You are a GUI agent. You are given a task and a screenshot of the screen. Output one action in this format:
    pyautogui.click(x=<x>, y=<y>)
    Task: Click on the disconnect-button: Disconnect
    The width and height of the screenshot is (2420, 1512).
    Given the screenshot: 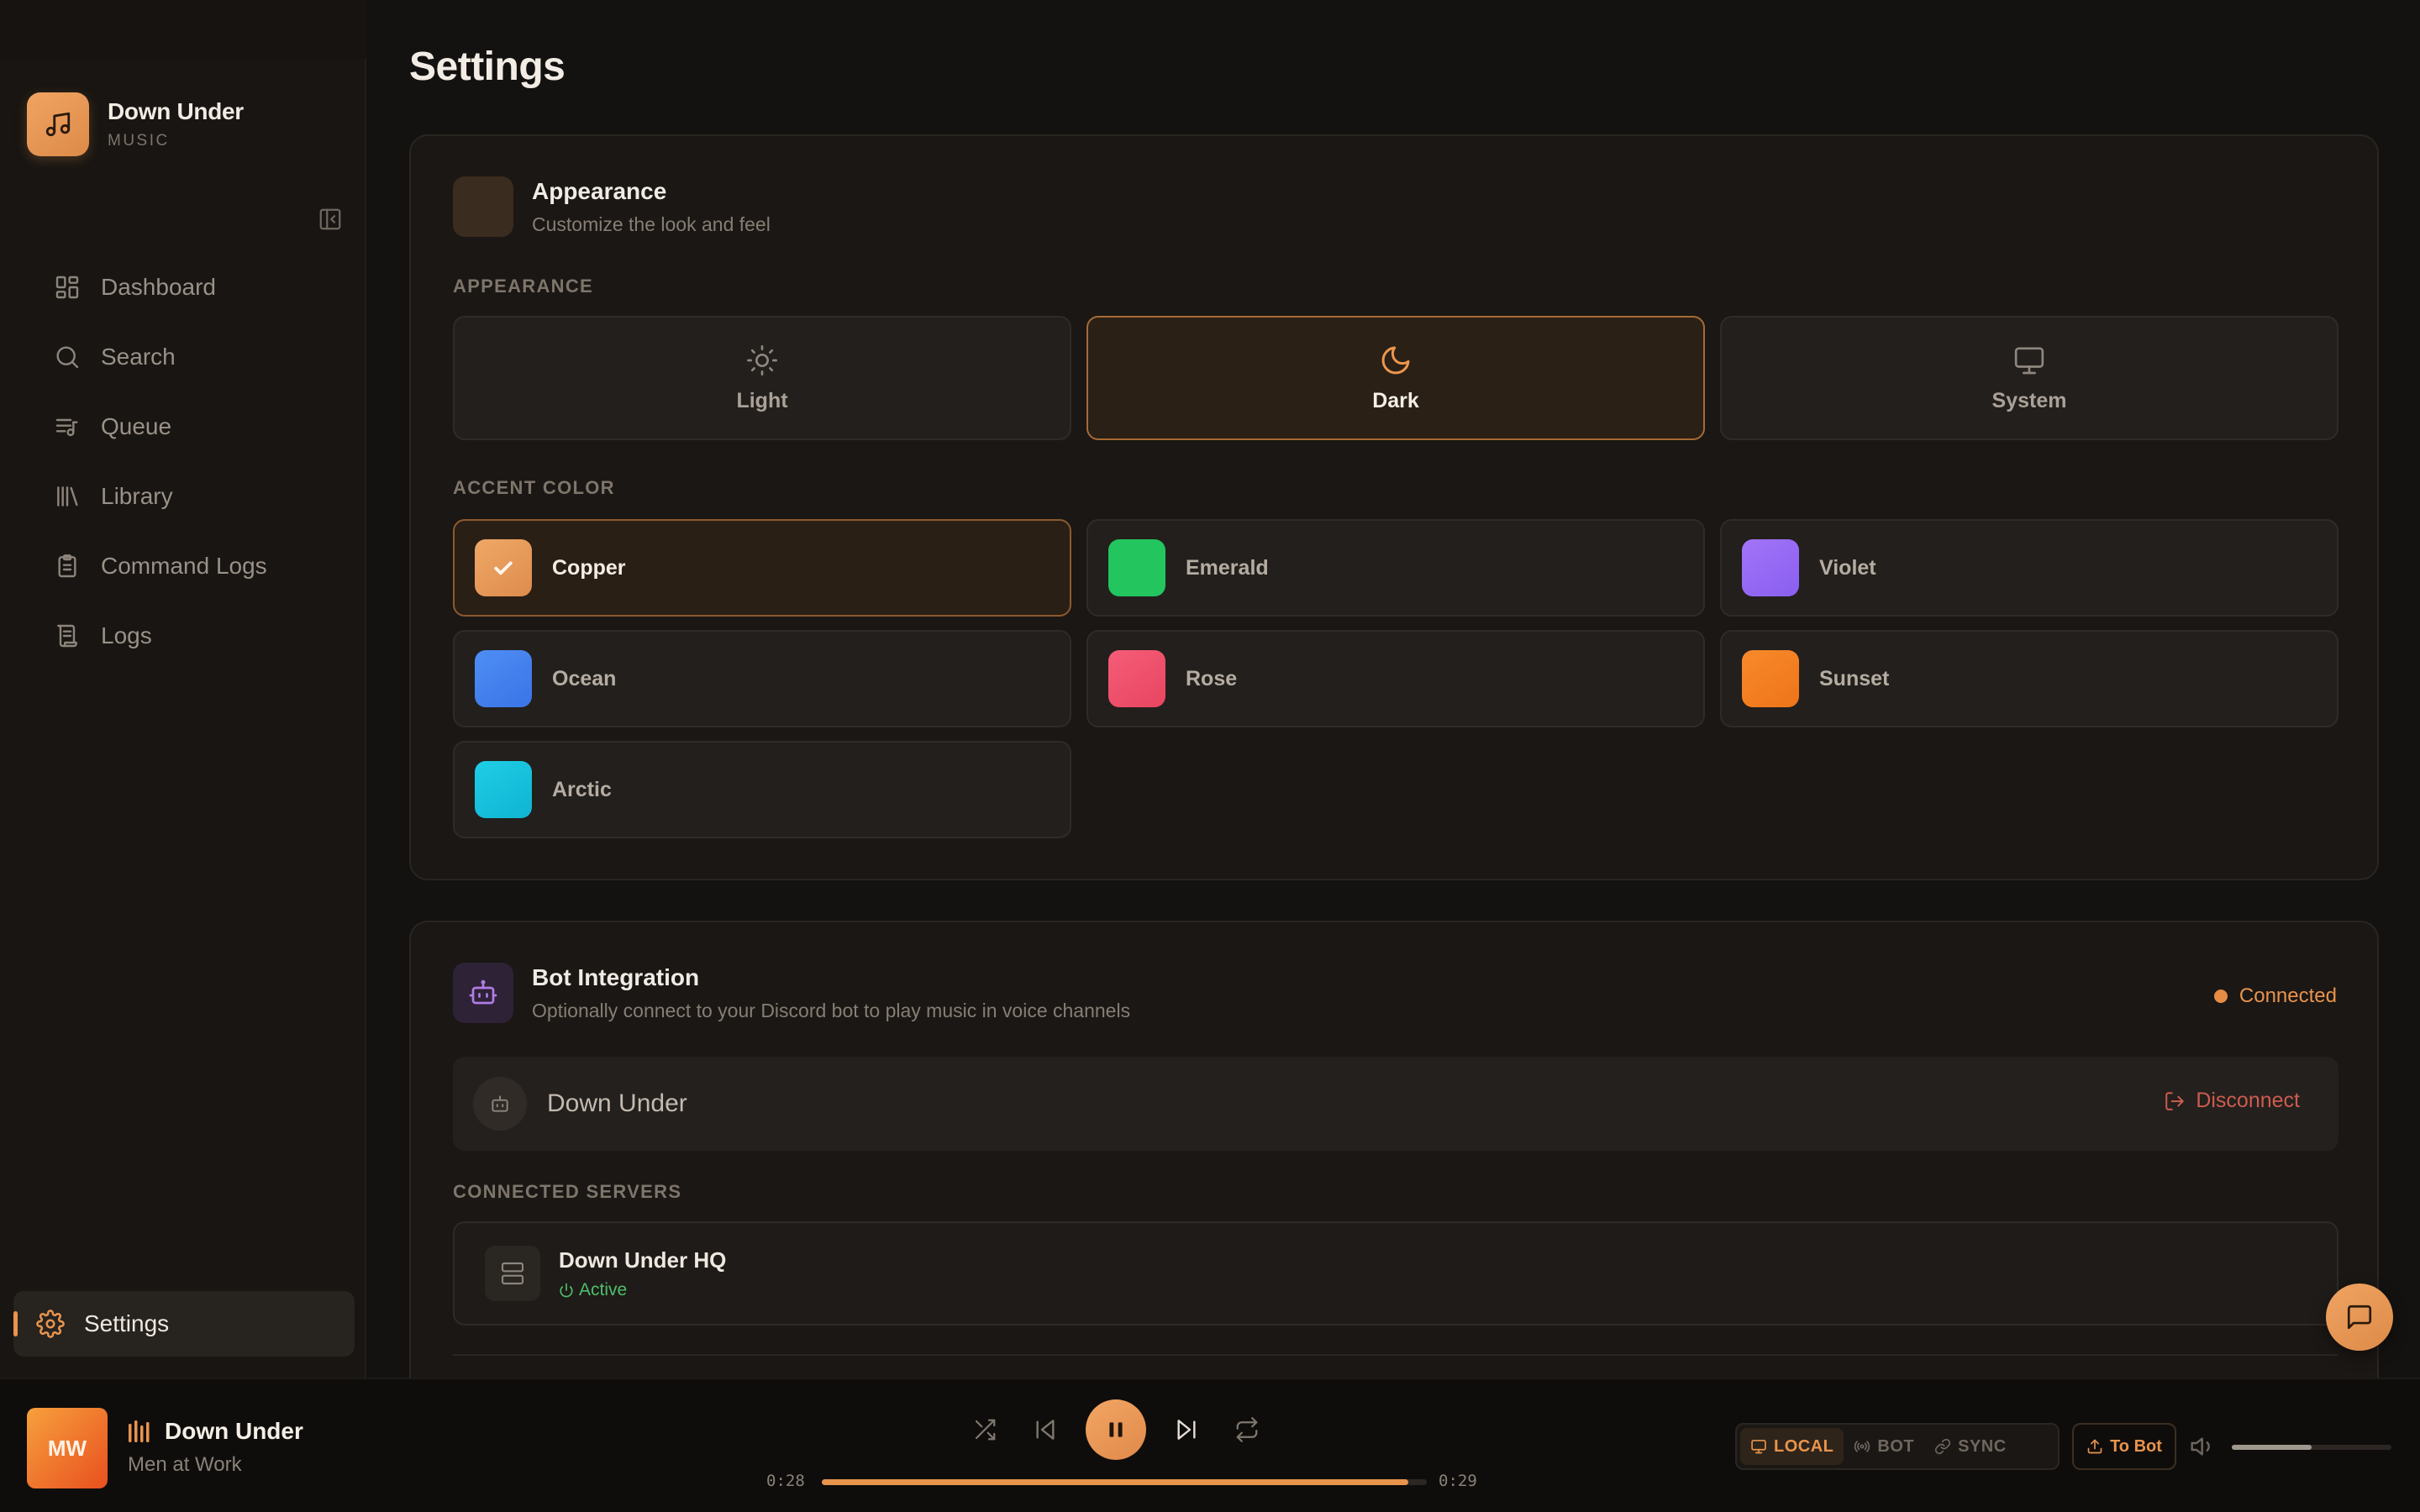 What is the action you would take?
    pyautogui.click(x=2232, y=1101)
    